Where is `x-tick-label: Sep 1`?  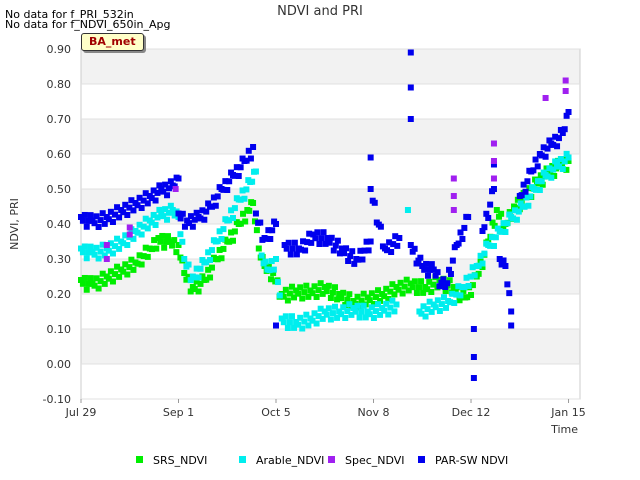
x-tick-label: Sep 1 is located at coordinates (178, 412).